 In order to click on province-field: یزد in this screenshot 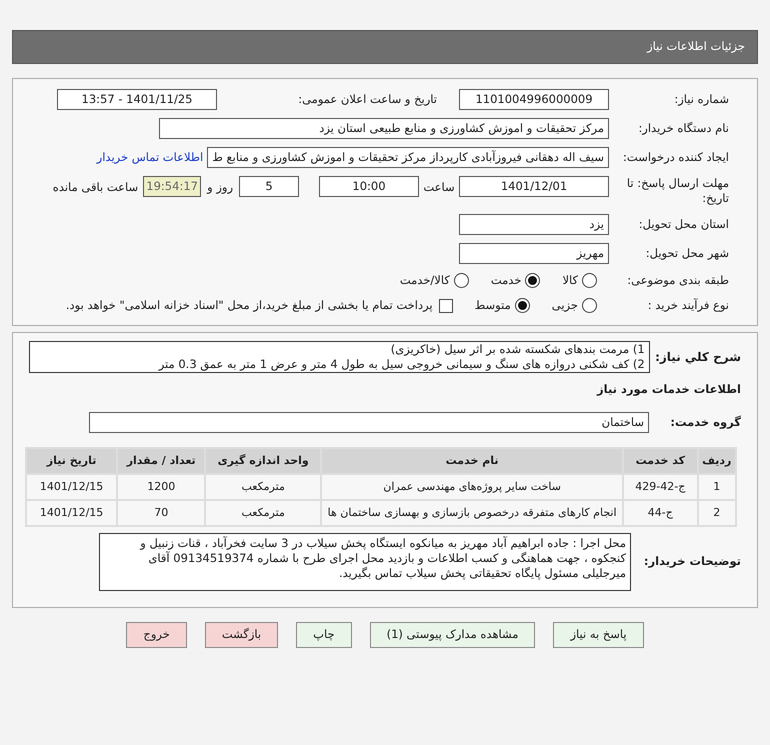, I will do `click(534, 224)`.